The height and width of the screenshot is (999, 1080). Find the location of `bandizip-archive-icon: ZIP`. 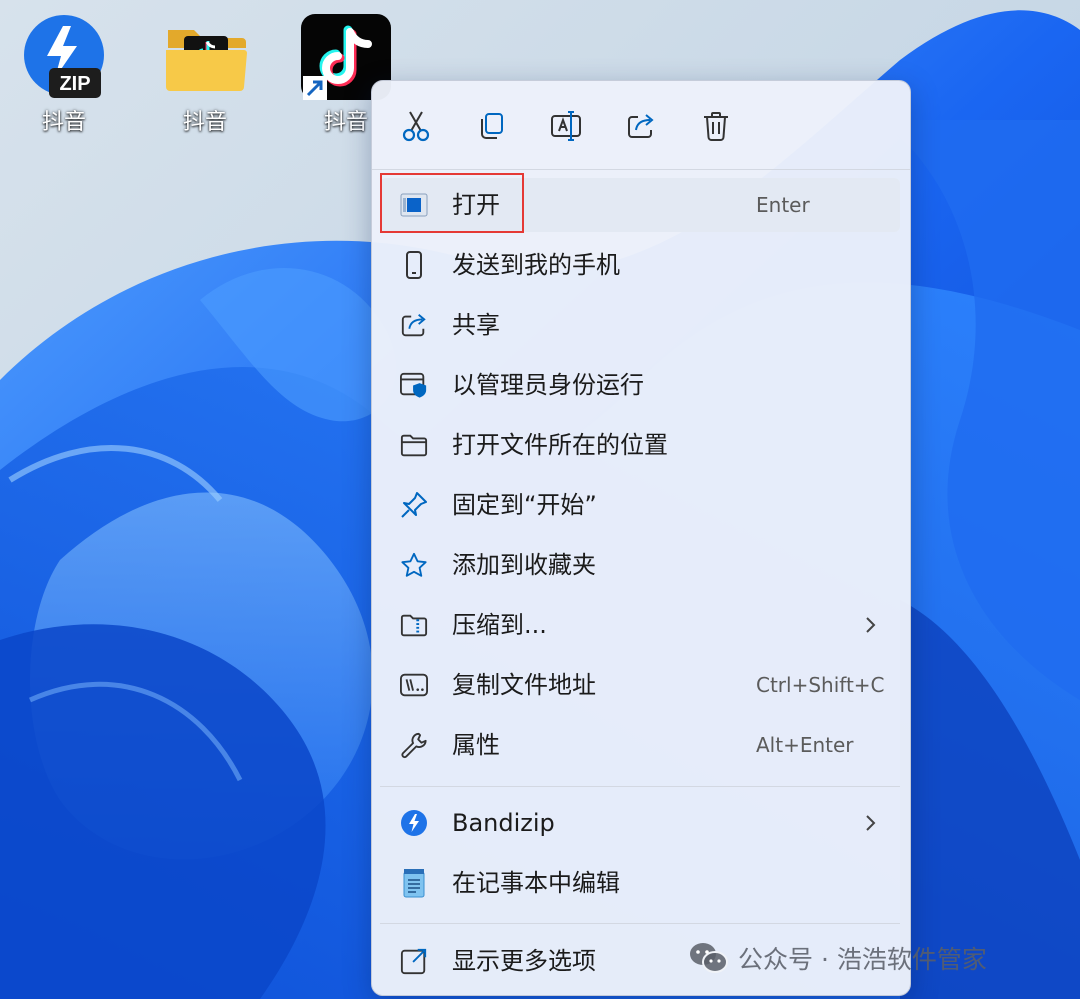

bandizip-archive-icon: ZIP is located at coordinates (64, 57).